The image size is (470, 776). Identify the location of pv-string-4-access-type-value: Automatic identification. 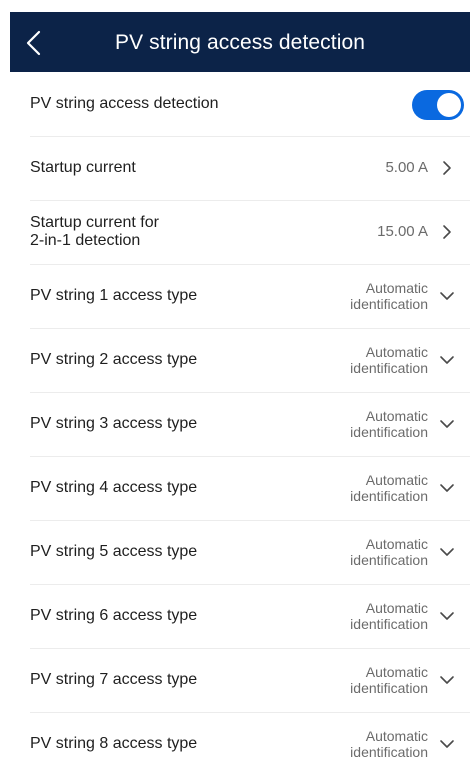
(373, 488).